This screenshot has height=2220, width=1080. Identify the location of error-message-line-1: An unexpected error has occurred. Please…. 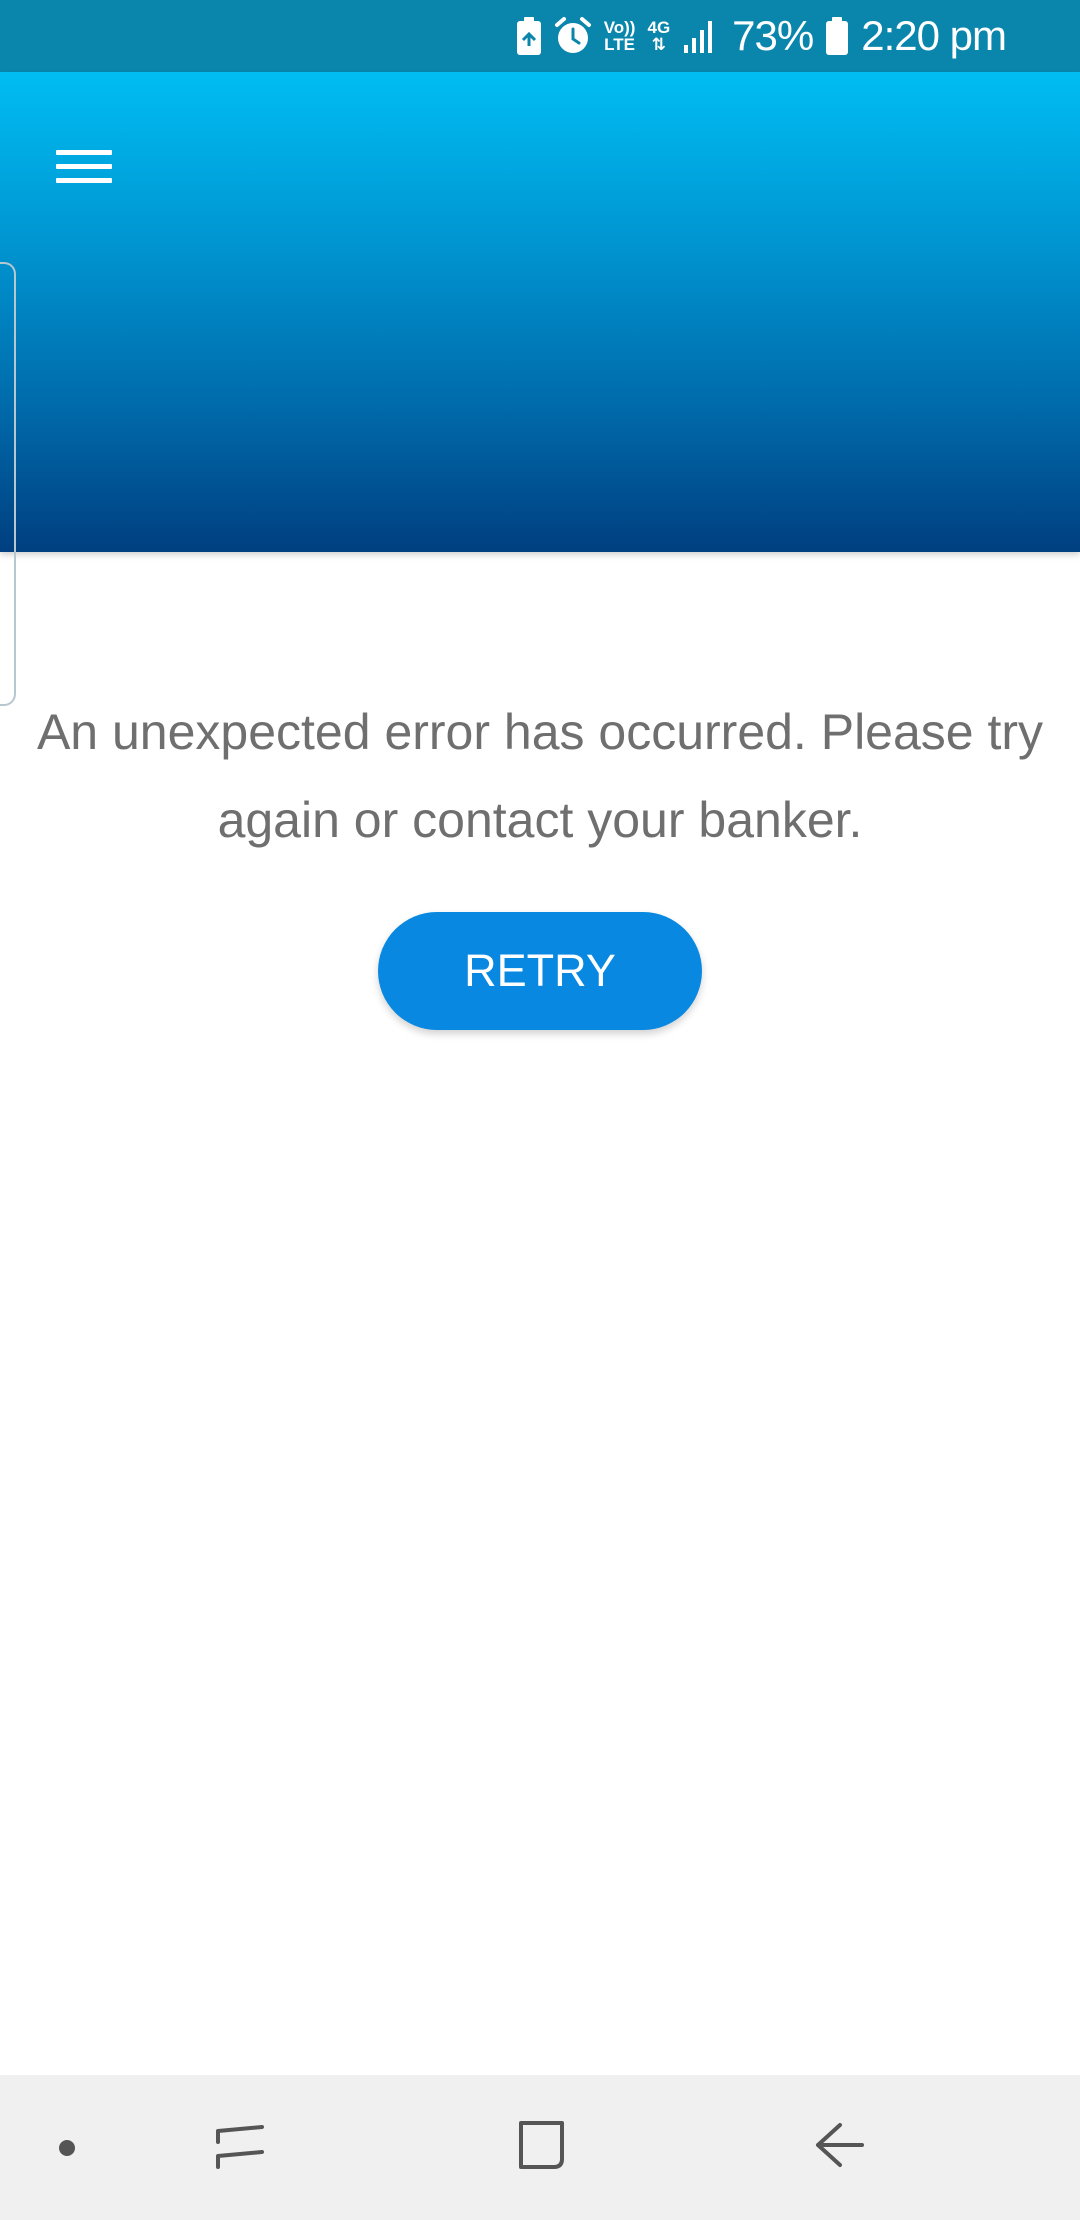
(540, 732).